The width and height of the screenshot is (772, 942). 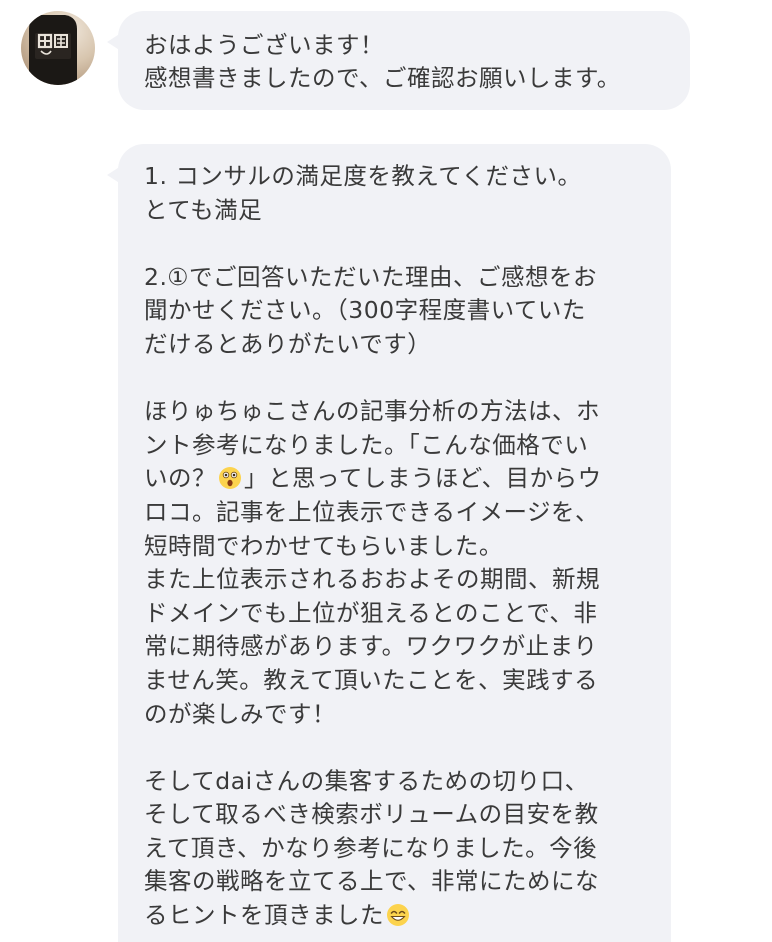 I want to click on answer-text: るヒントを頂きました, so click(x=264, y=915).